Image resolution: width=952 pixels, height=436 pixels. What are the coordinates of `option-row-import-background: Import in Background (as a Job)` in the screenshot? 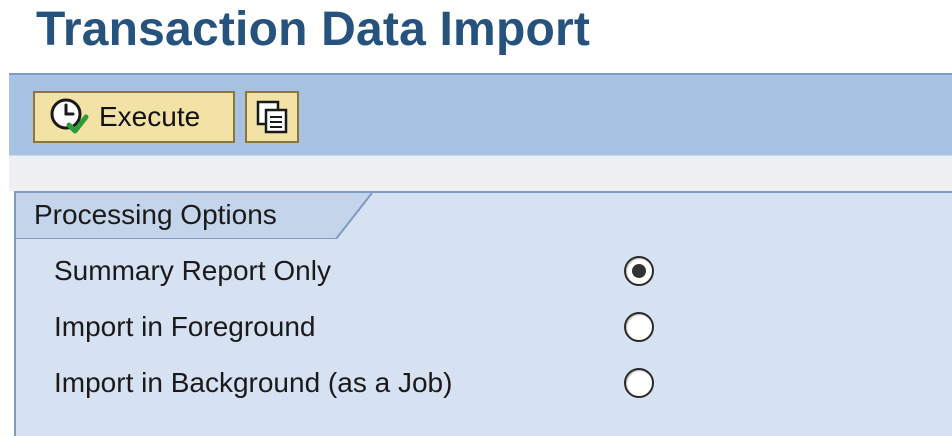 It's located at (484, 383).